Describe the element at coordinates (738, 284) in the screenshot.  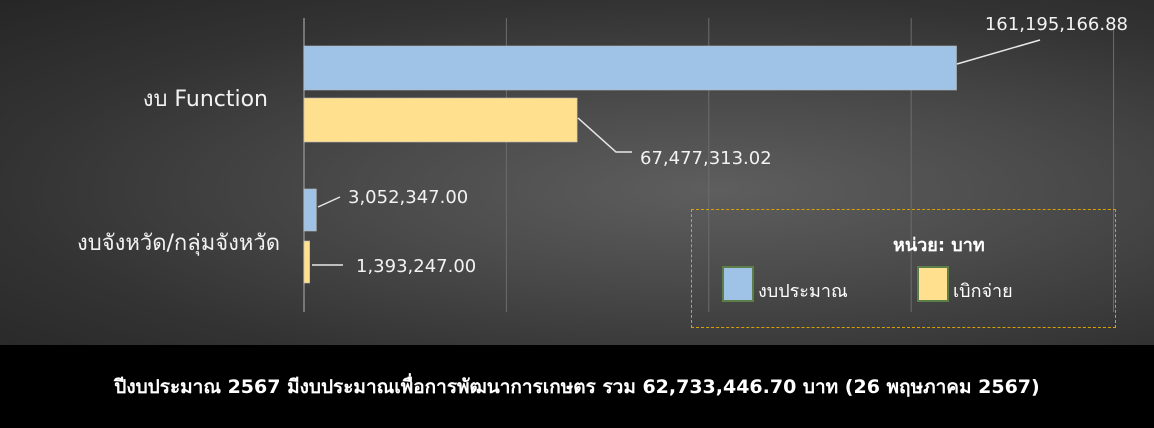
I see `legend-swatch-budget` at that location.